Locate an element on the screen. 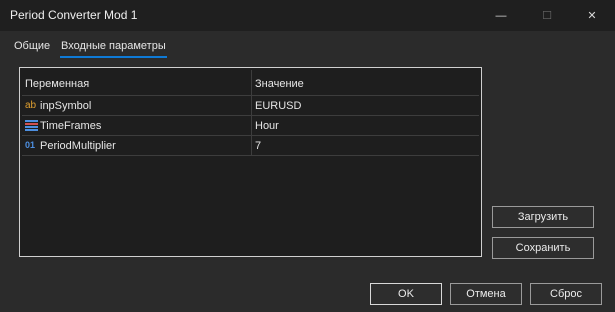 This screenshot has width=615, height=312. tab-general: Общие is located at coordinates (32, 46).